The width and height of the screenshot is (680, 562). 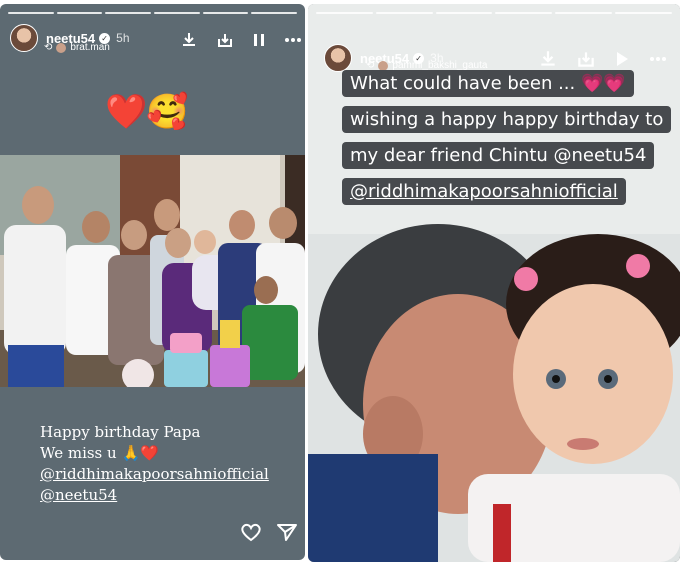 What do you see at coordinates (488, 83) in the screenshot?
I see `caption-line-1: What could have been ... 💗💗` at bounding box center [488, 83].